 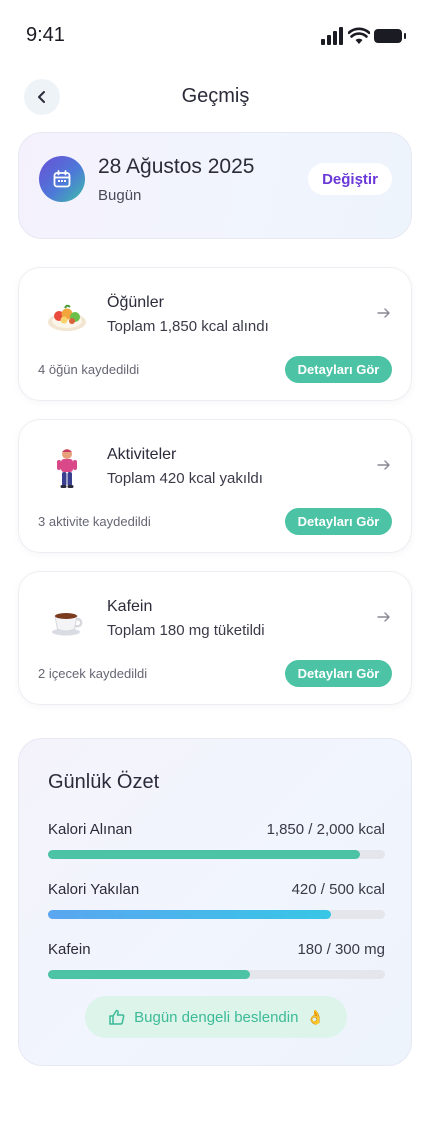 What do you see at coordinates (62, 179) in the screenshot?
I see `calendar-icon` at bounding box center [62, 179].